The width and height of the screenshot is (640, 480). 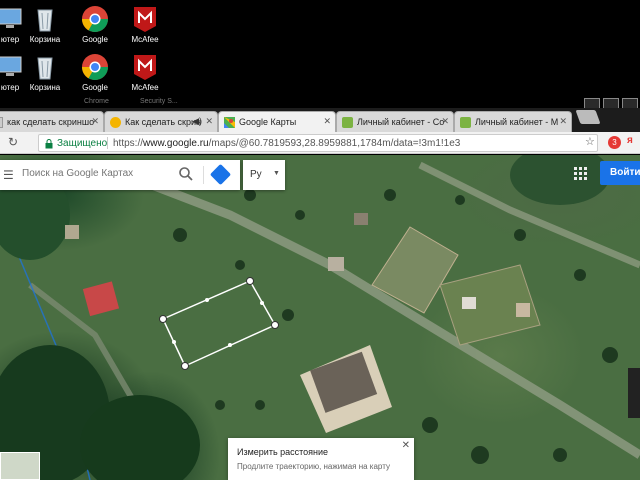 I want to click on tab-label: Как сделать скрин, so click(x=163, y=122).